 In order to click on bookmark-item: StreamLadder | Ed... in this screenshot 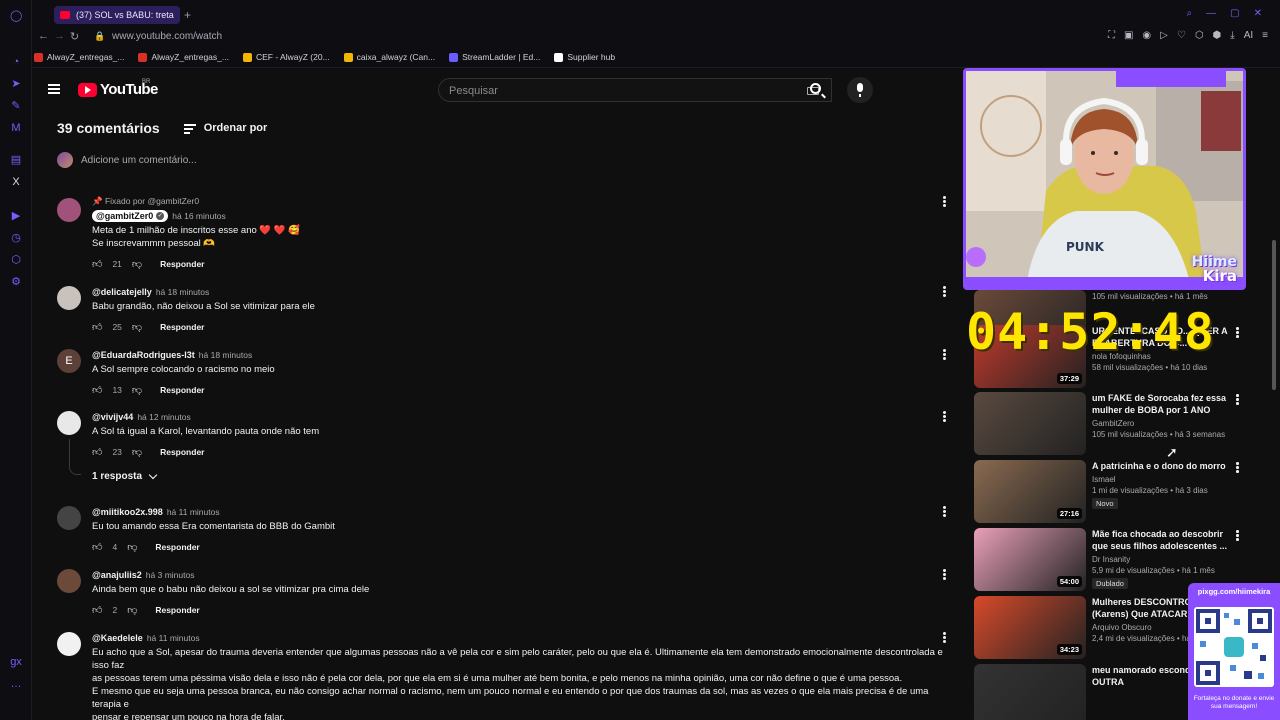, I will do `click(494, 57)`.